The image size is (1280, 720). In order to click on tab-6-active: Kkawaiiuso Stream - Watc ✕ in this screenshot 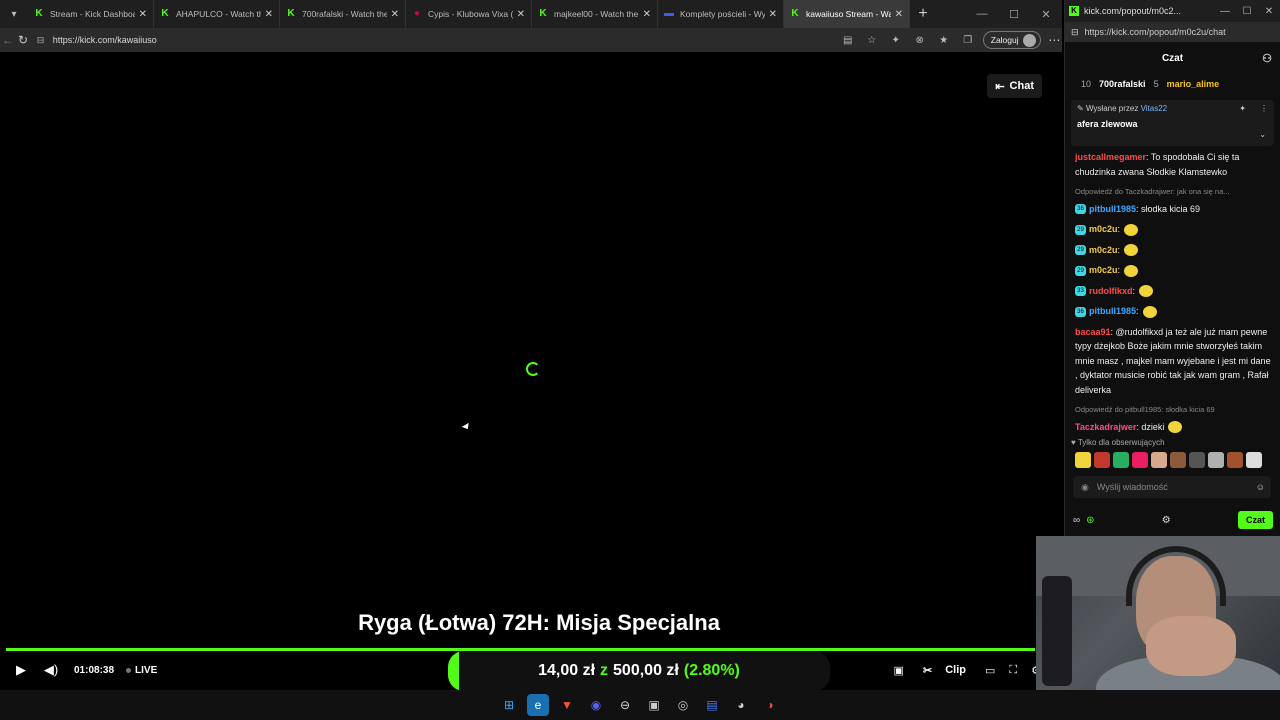, I will do `click(847, 14)`.